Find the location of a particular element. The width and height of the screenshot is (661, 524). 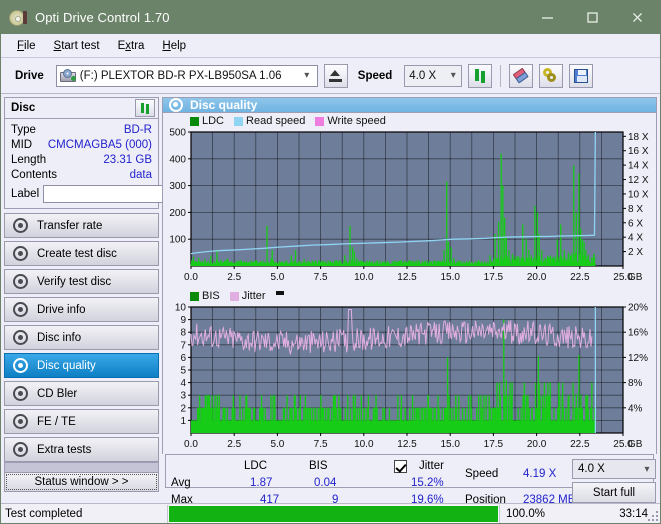

svg-text: 6 X is located at coordinates (635, 223).